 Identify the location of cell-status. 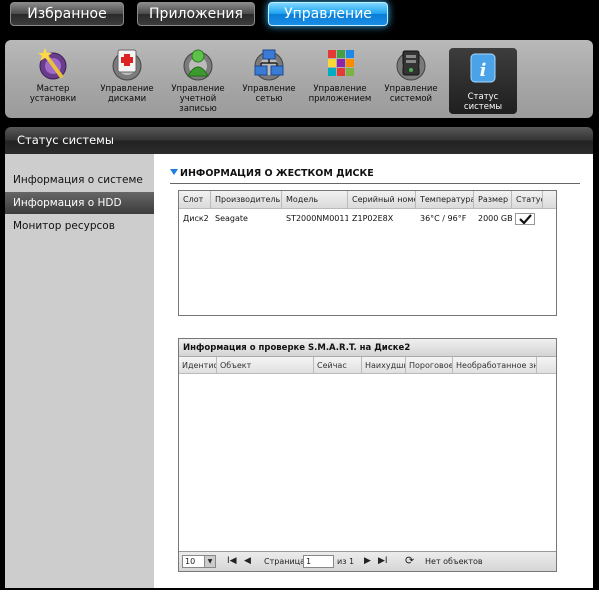
(527, 219).